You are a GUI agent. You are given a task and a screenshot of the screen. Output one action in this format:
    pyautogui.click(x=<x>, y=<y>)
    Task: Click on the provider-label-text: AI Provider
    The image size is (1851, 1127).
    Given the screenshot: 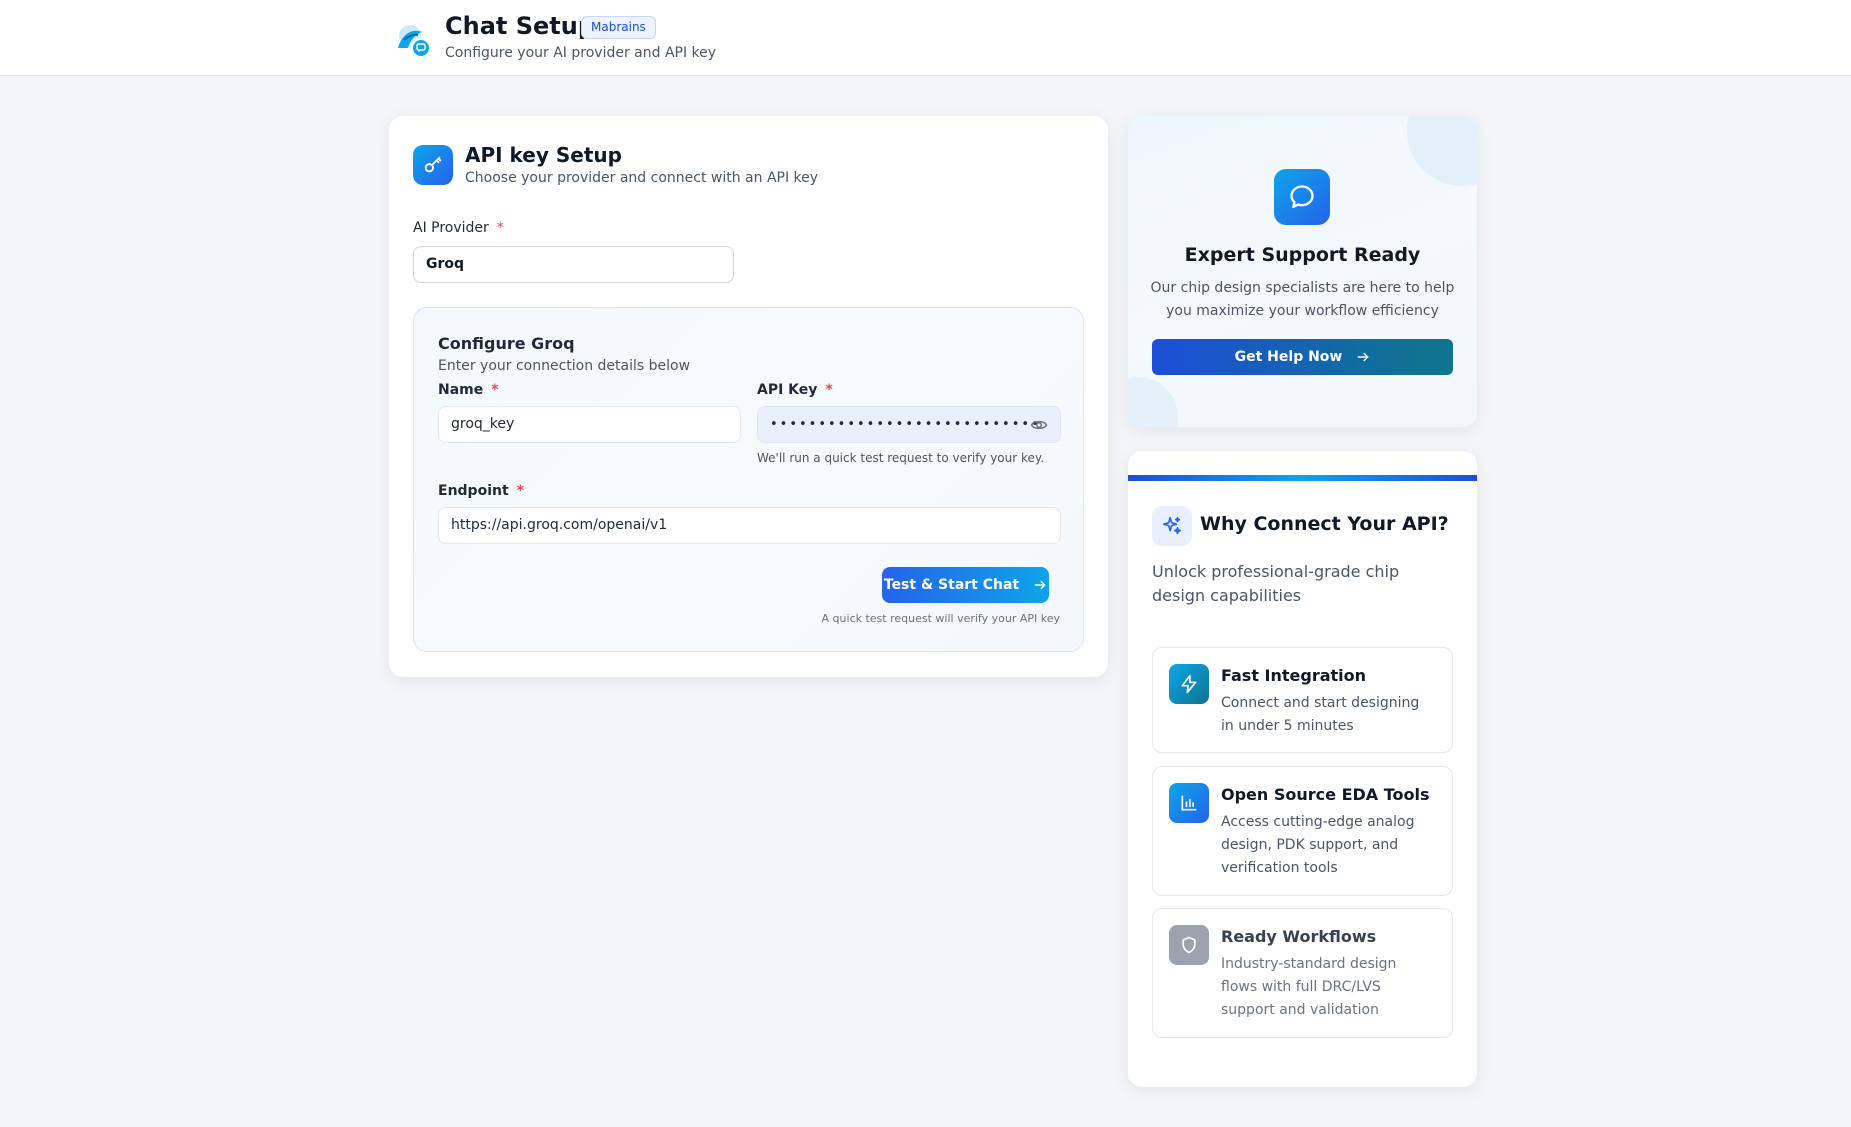 What is the action you would take?
    pyautogui.click(x=451, y=228)
    